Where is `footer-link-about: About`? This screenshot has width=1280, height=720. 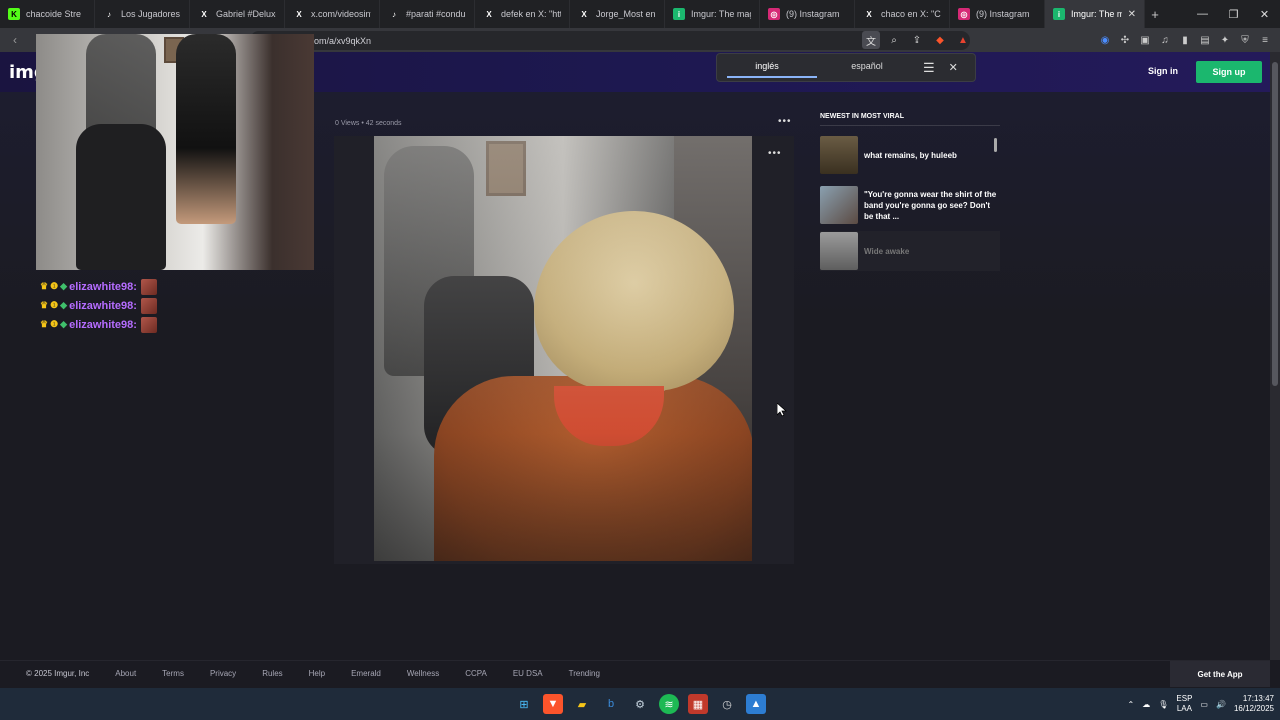
footer-link-about: About is located at coordinates (125, 673).